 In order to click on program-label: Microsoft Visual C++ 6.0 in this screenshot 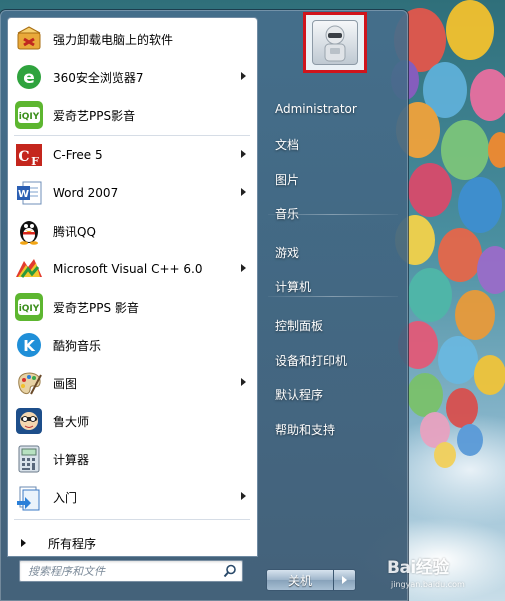, I will do `click(128, 269)`.